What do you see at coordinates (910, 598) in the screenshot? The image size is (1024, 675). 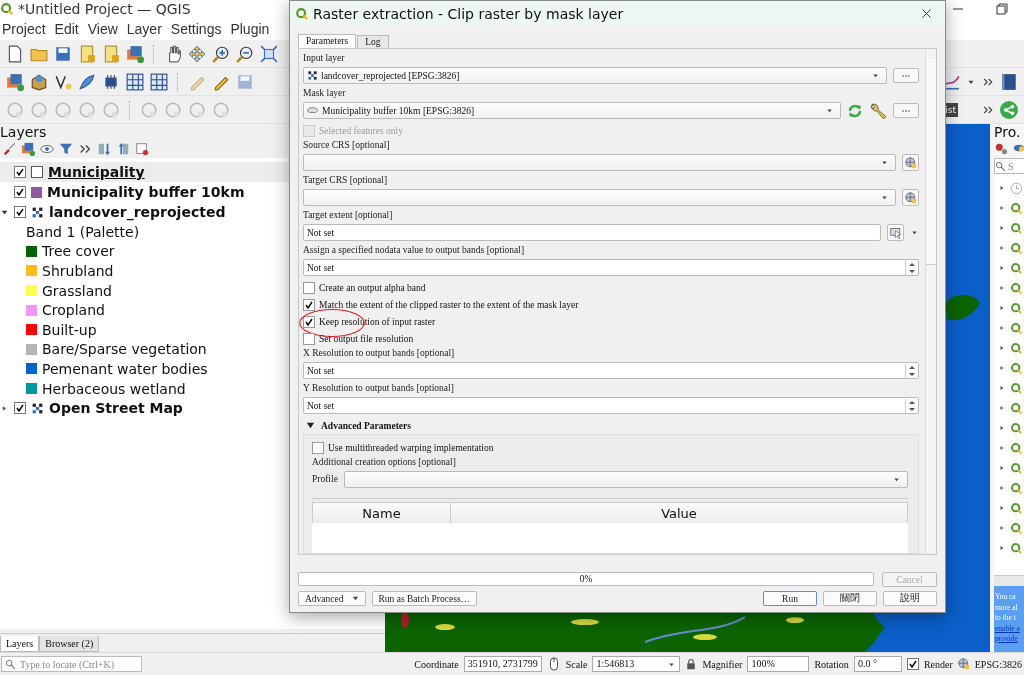 I see `help-button: 說明` at bounding box center [910, 598].